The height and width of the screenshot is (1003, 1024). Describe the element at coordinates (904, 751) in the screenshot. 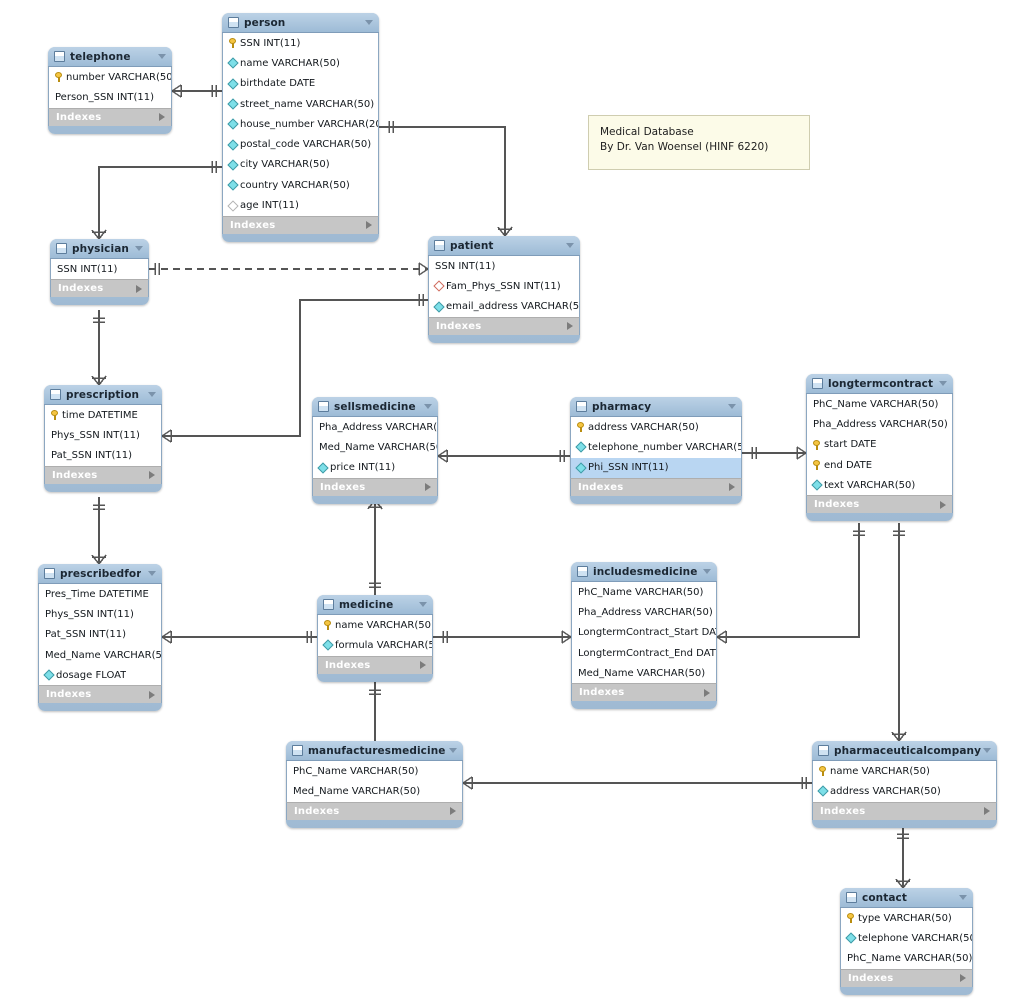

I see `table-header-pharmaceuticalcompany: pharmaceuticalcompany` at that location.